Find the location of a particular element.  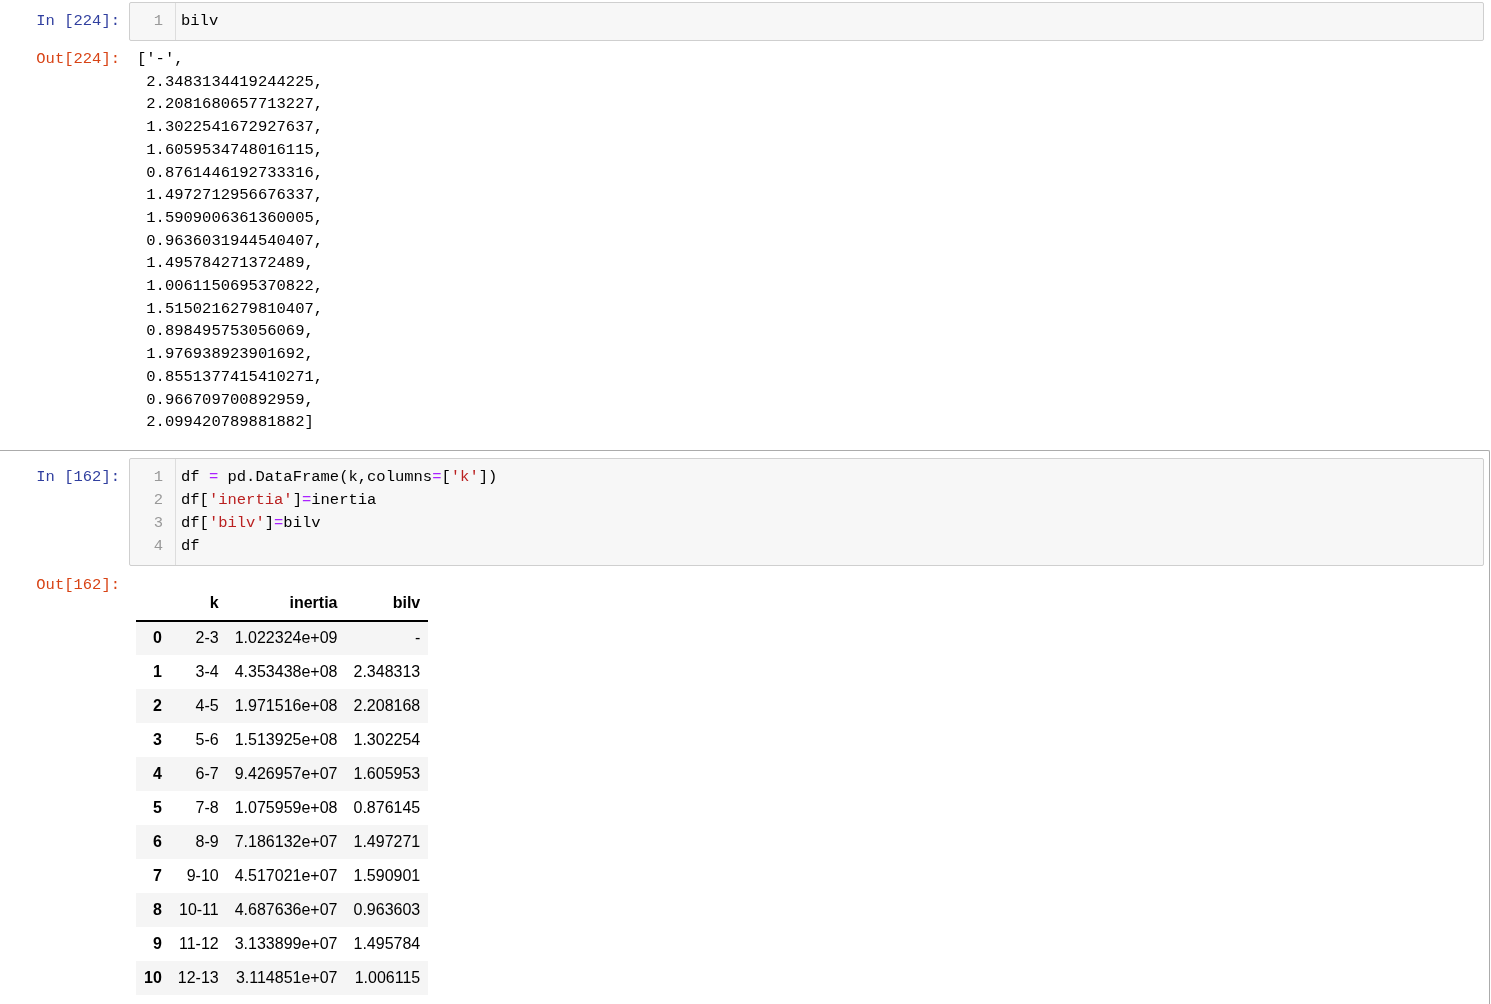

input-prompt: In [224]: is located at coordinates (78, 21).